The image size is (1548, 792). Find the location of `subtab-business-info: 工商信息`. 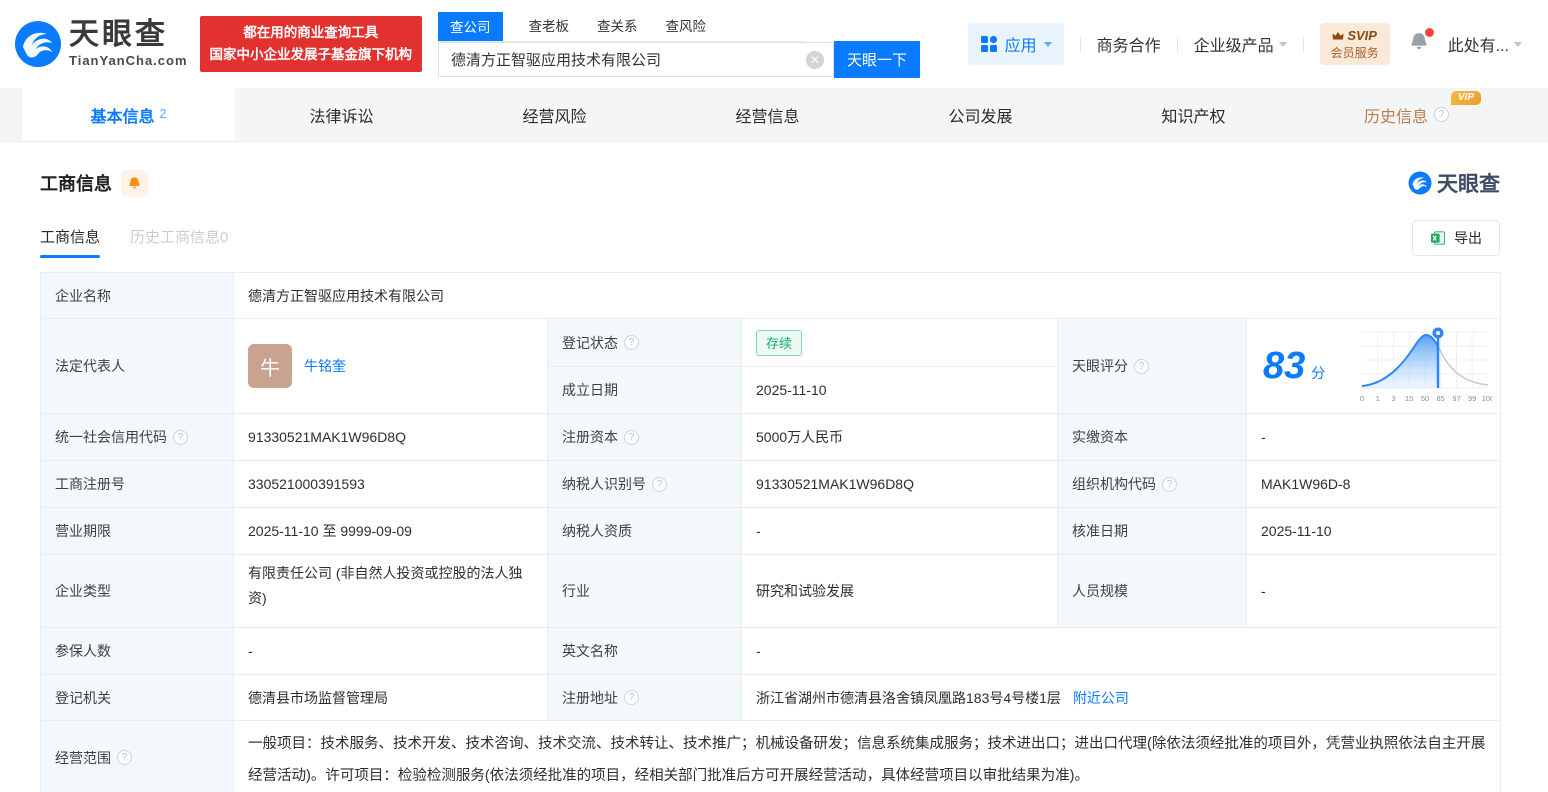

subtab-business-info: 工商信息 is located at coordinates (70, 242).